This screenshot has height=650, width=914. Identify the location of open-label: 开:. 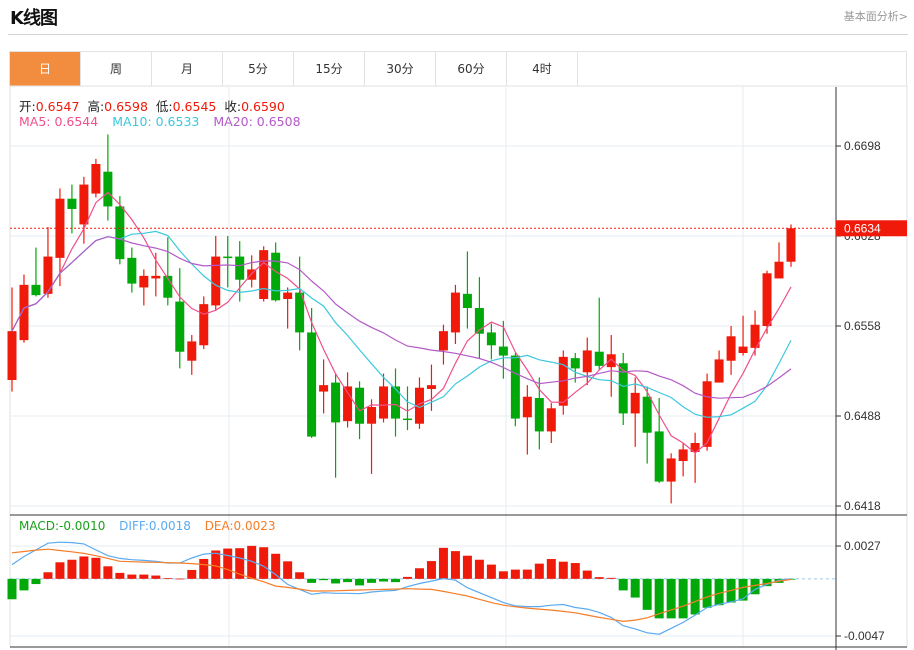
(27, 106).